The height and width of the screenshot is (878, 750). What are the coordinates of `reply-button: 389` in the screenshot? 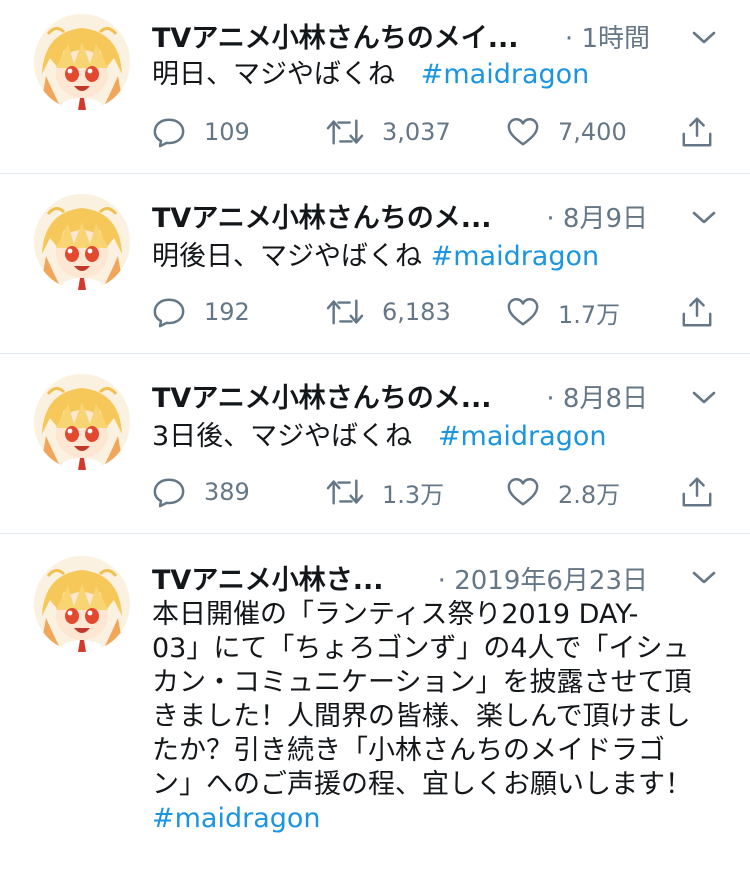 It's located at (201, 492).